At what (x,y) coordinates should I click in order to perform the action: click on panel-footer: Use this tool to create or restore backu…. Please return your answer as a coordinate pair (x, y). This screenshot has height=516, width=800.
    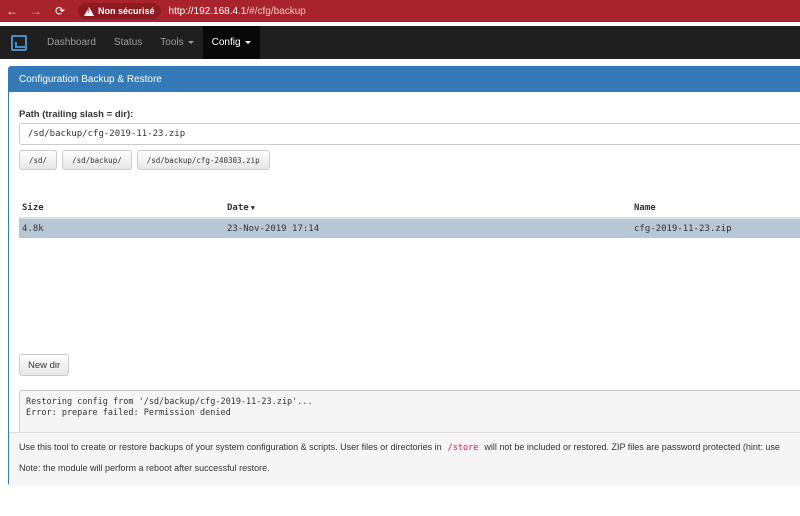
    Looking at the image, I should click on (404, 459).